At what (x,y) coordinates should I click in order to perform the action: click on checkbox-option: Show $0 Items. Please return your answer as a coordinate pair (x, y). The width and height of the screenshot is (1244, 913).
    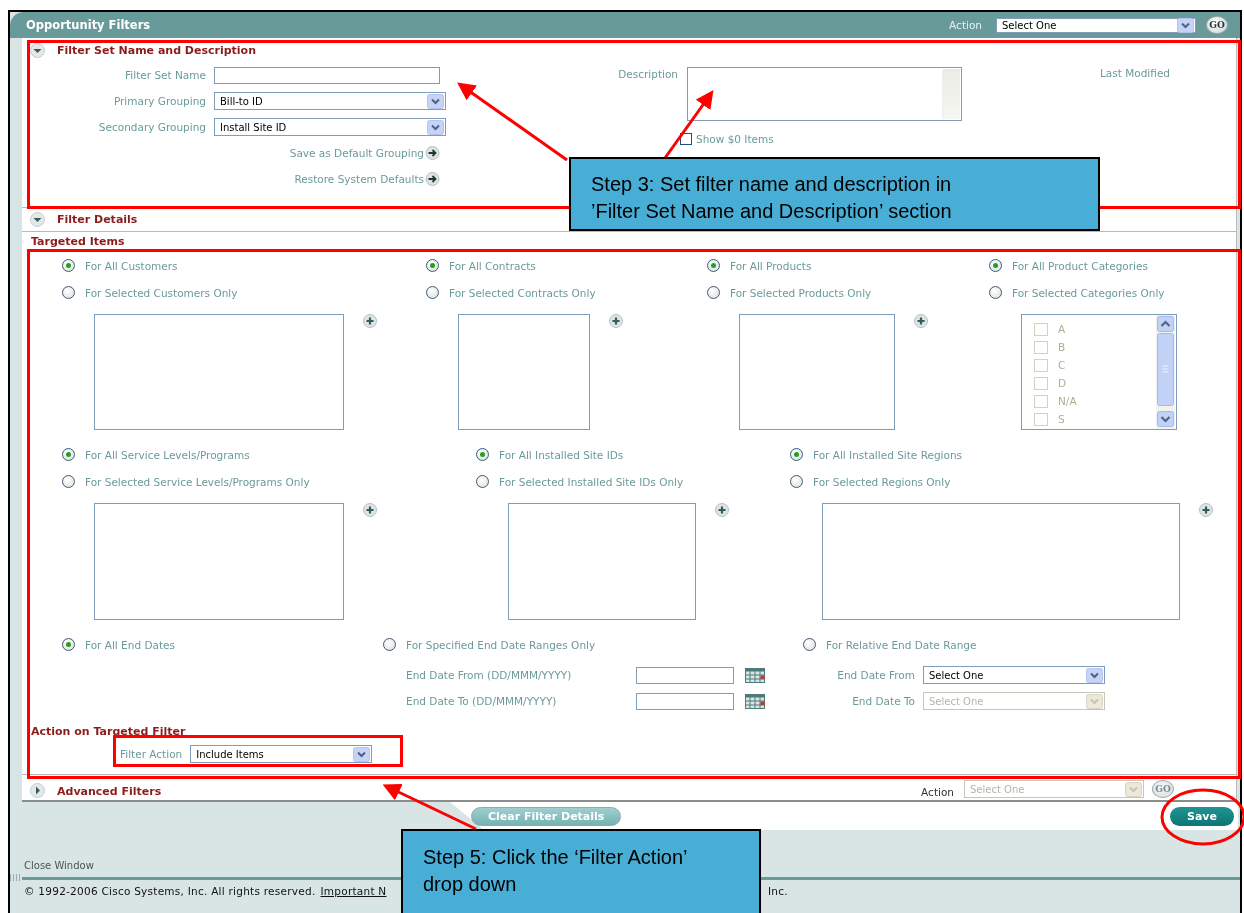
    Looking at the image, I should click on (821, 139).